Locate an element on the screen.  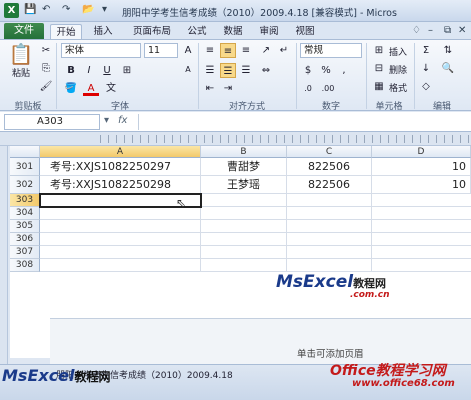
cell-a302: 考号:XXJS1082250298 is located at coordinates (120, 185).